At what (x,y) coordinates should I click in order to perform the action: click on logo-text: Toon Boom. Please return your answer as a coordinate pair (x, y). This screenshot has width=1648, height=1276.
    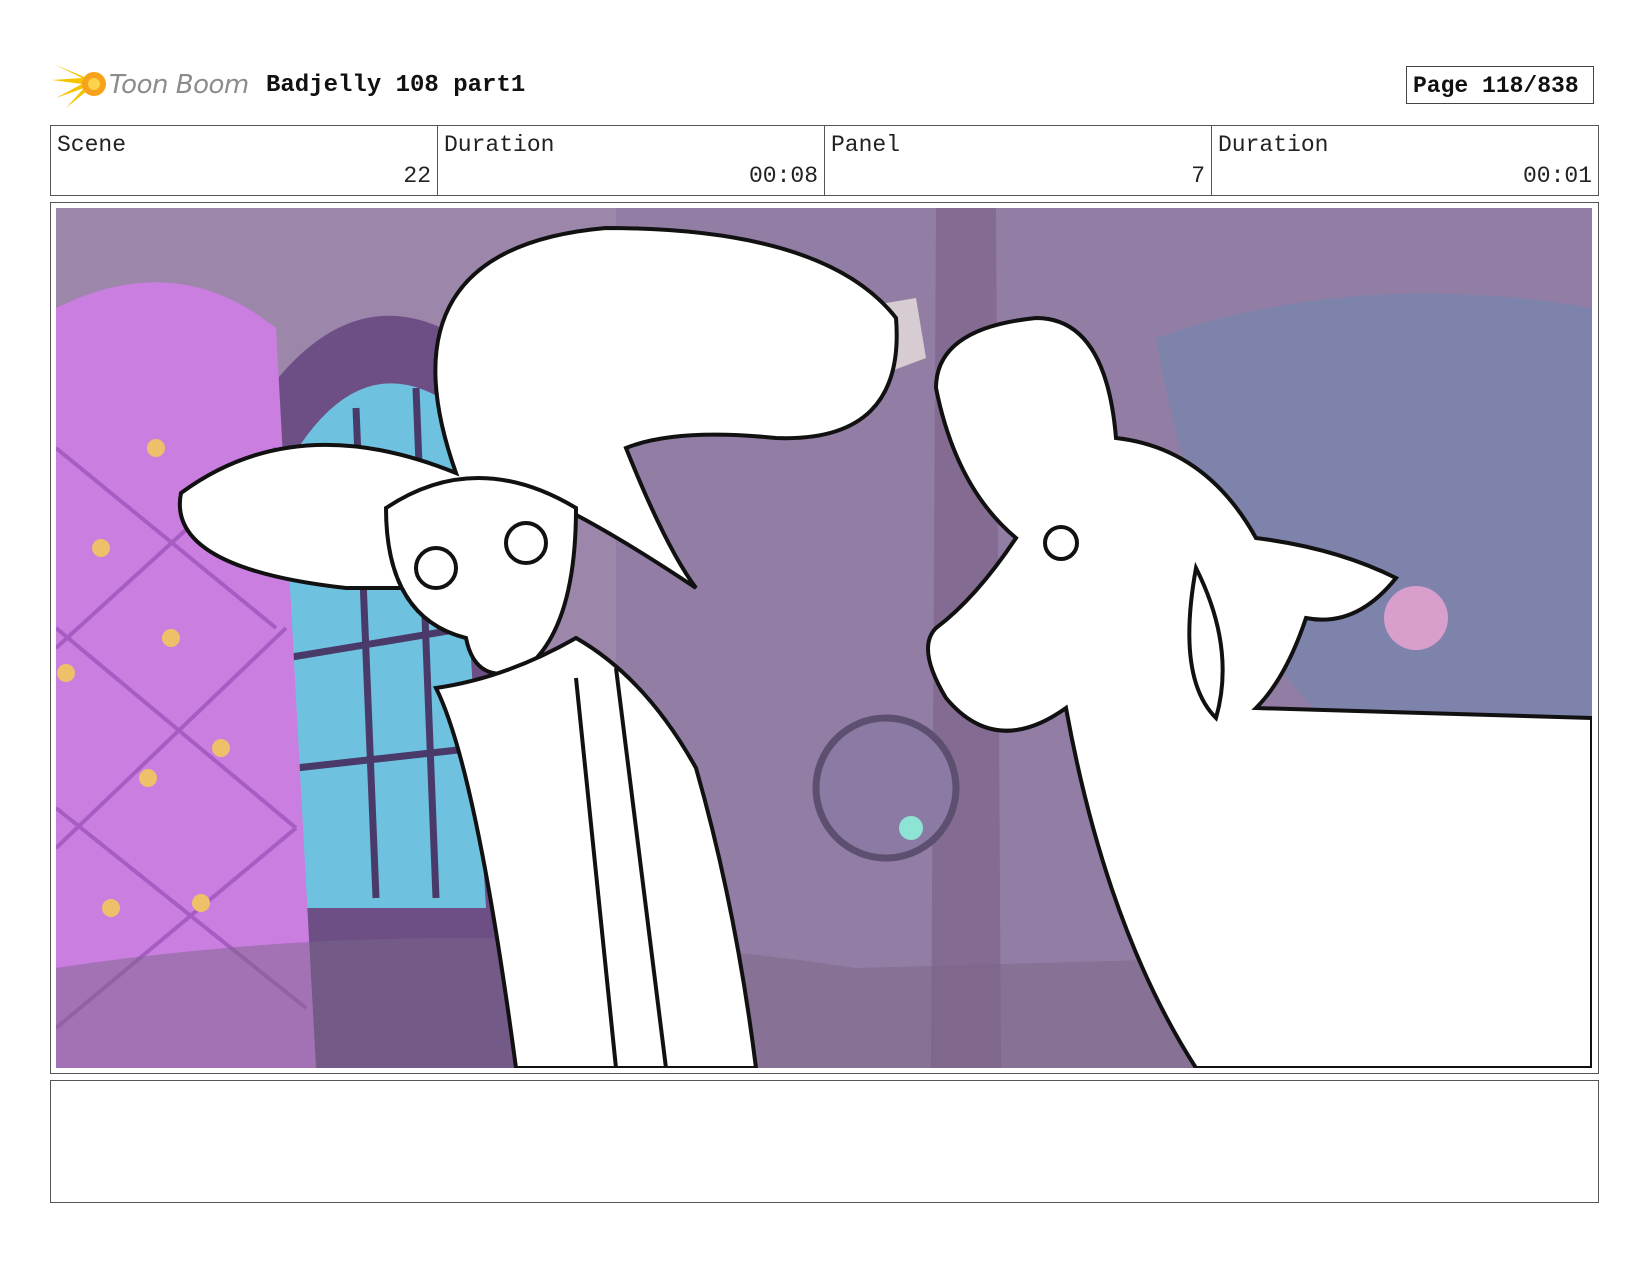
    Looking at the image, I should click on (179, 85).